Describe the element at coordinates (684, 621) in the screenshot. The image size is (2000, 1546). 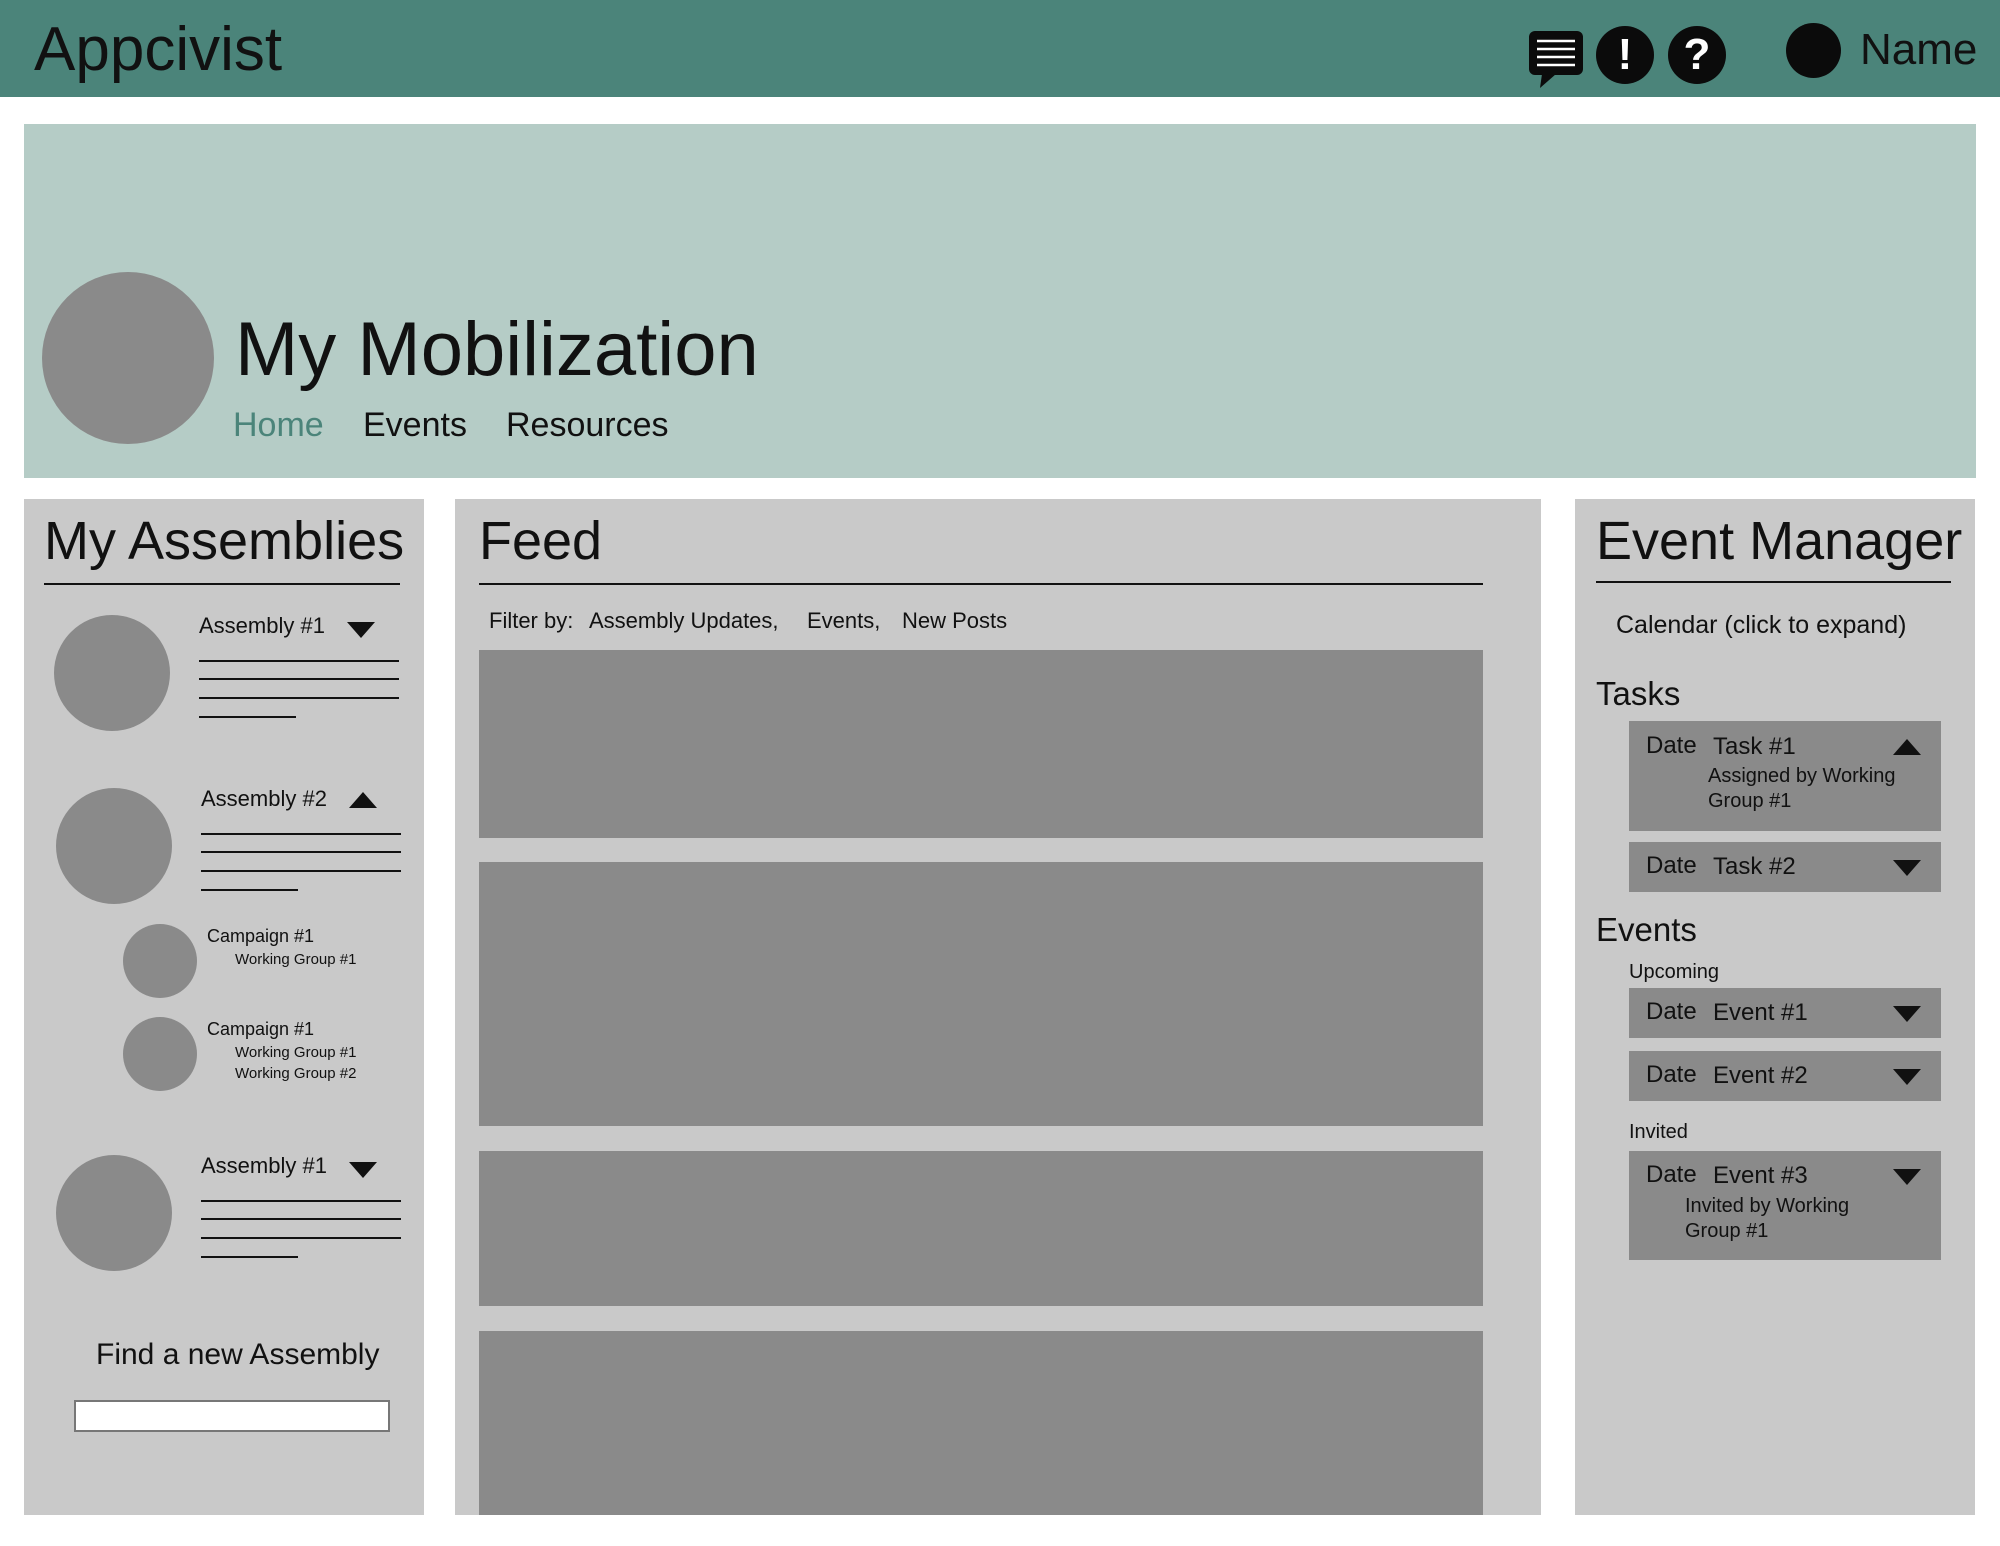
I see `filter-assembly-updates: Assembly Updates,` at that location.